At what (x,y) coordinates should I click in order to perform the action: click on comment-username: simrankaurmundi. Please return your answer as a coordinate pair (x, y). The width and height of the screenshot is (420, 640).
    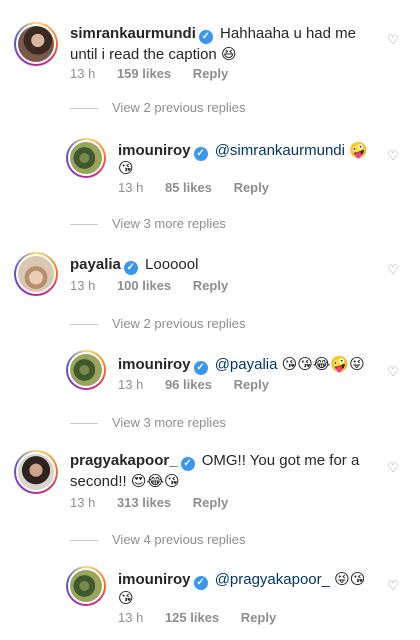
    Looking at the image, I should click on (133, 33).